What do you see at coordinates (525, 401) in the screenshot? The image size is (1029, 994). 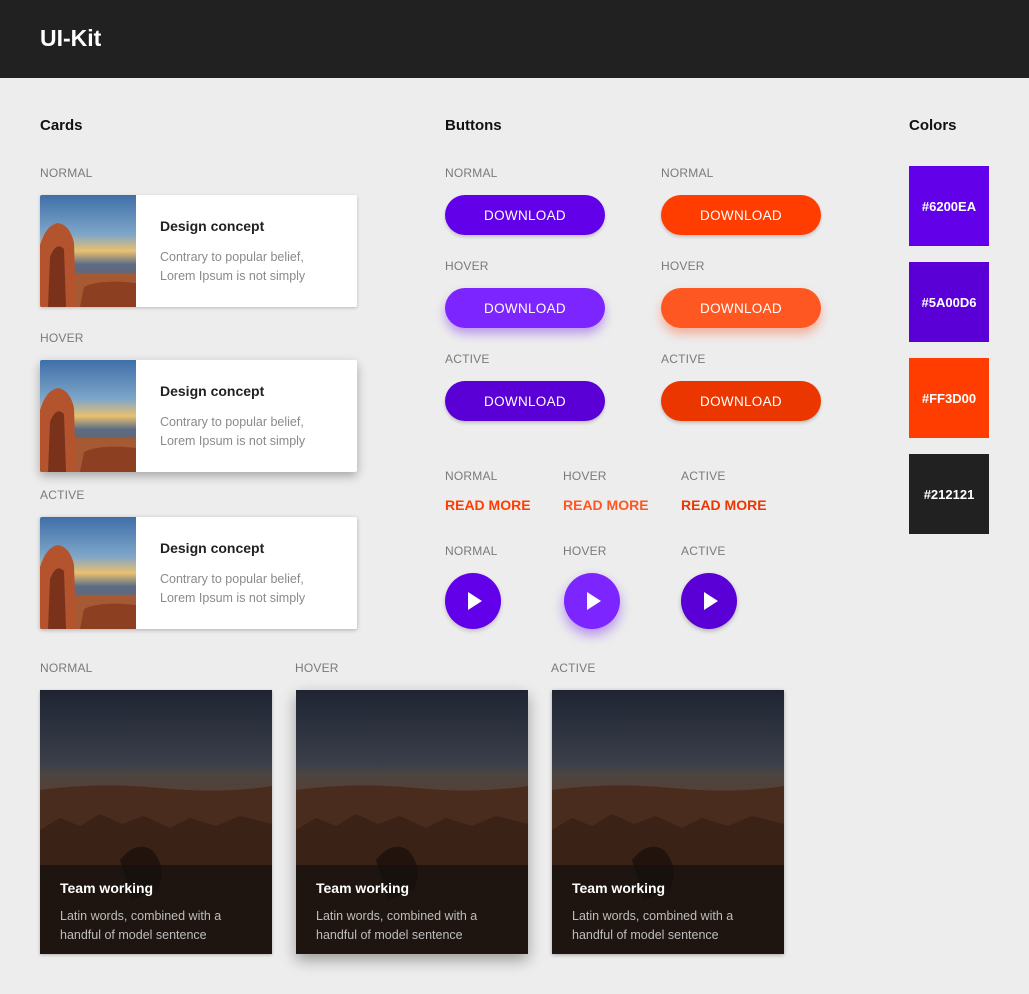 I see `download-button-purple-active: DOWNLOAD` at bounding box center [525, 401].